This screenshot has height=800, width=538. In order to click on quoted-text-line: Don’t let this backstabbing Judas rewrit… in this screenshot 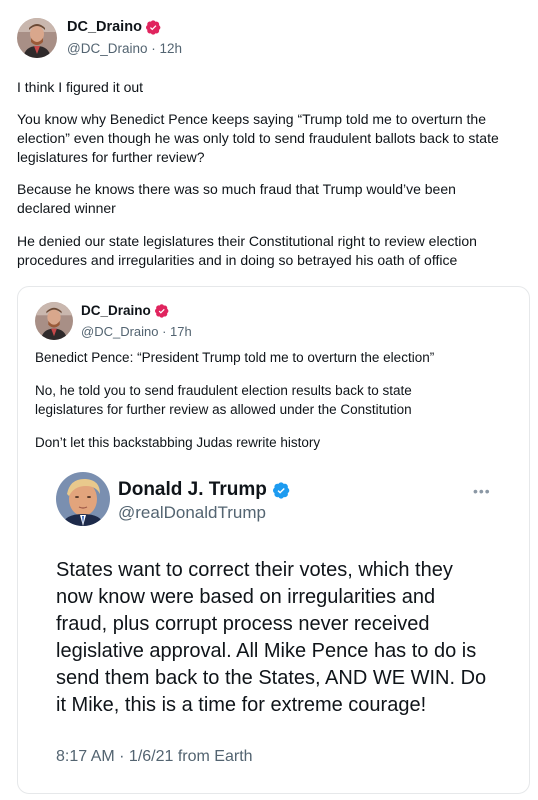, I will do `click(178, 442)`.